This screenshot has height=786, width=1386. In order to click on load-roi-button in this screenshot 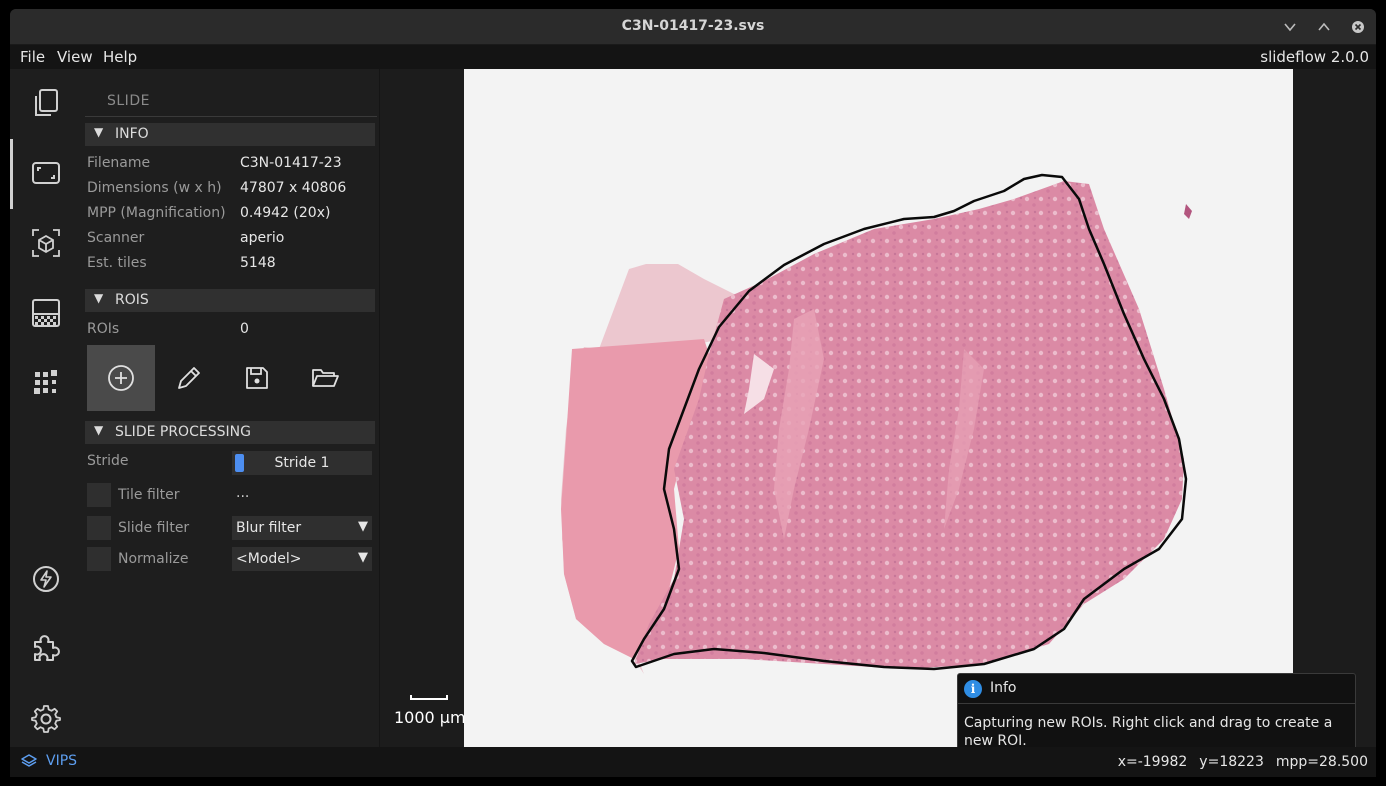, I will do `click(325, 378)`.